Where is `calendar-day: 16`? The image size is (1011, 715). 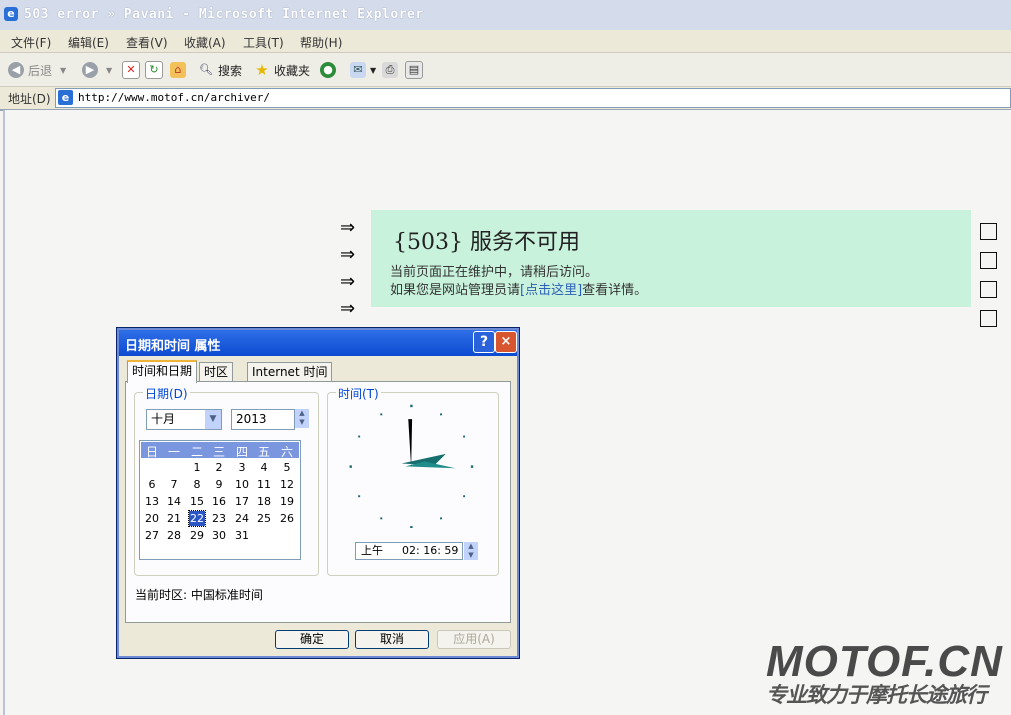
calendar-day: 16 is located at coordinates (219, 501).